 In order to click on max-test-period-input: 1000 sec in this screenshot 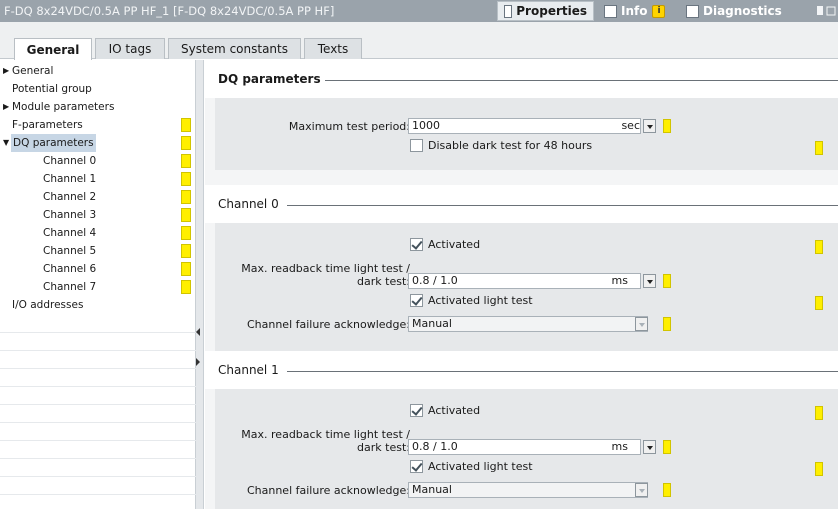, I will do `click(524, 126)`.